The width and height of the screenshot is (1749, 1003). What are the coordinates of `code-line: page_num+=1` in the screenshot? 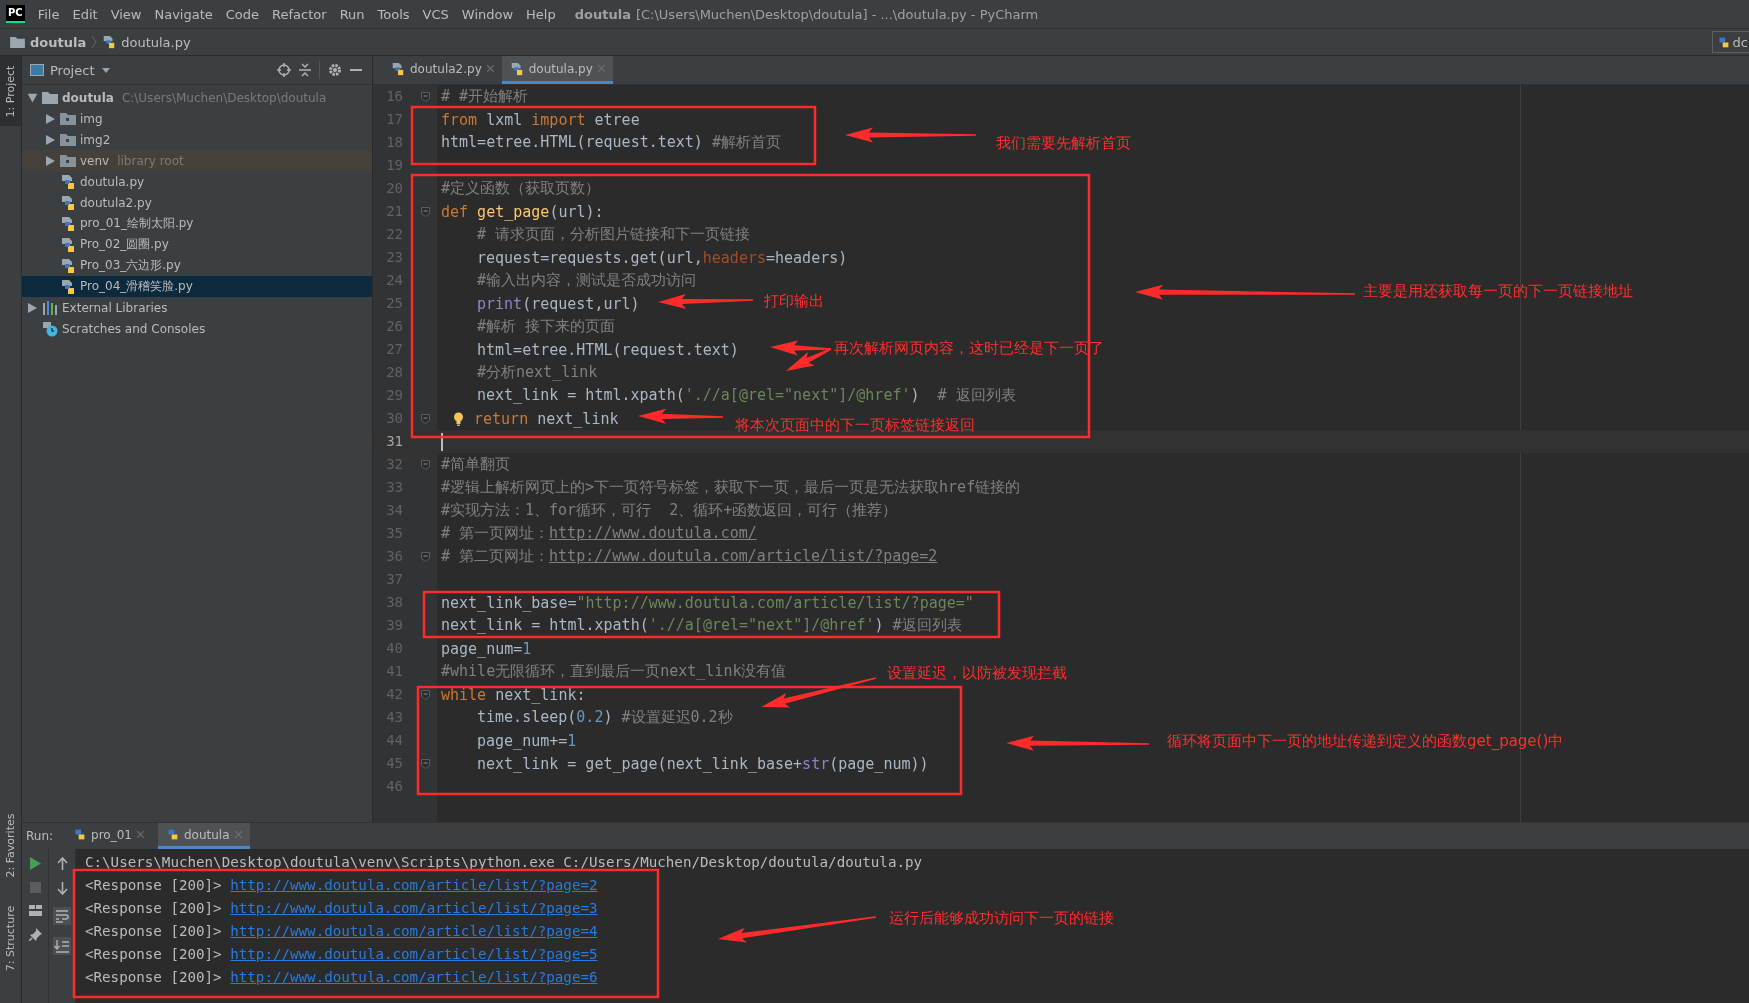 It's located at (526, 740).